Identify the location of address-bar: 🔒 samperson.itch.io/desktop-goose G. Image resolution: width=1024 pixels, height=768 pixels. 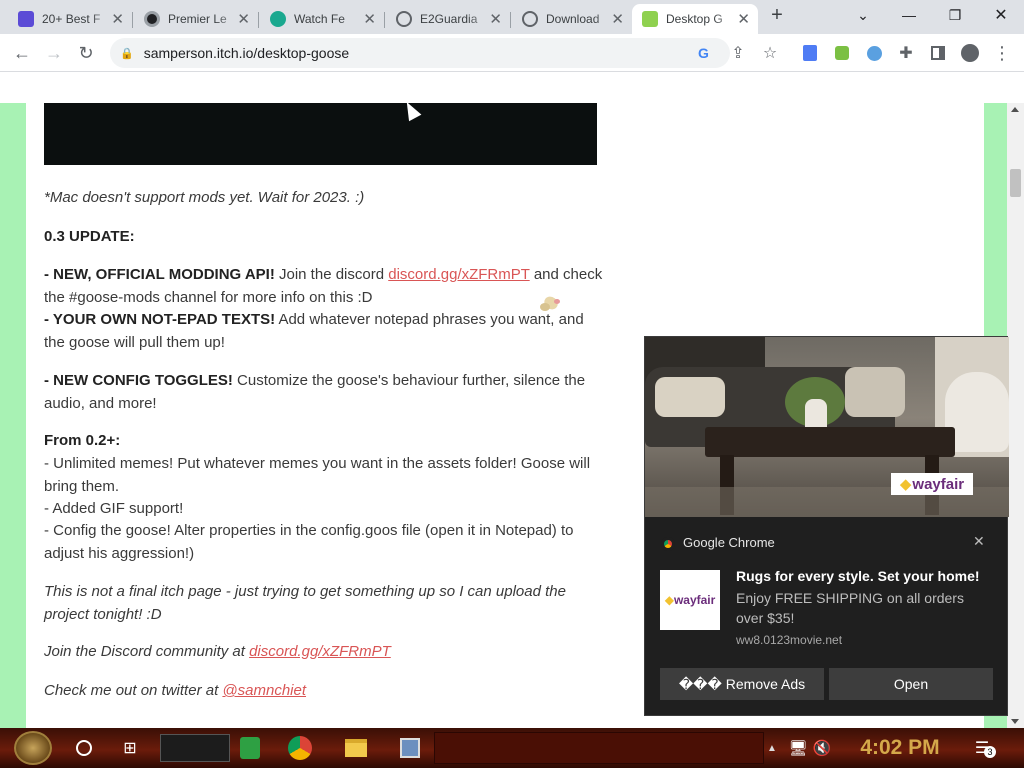
(420, 53).